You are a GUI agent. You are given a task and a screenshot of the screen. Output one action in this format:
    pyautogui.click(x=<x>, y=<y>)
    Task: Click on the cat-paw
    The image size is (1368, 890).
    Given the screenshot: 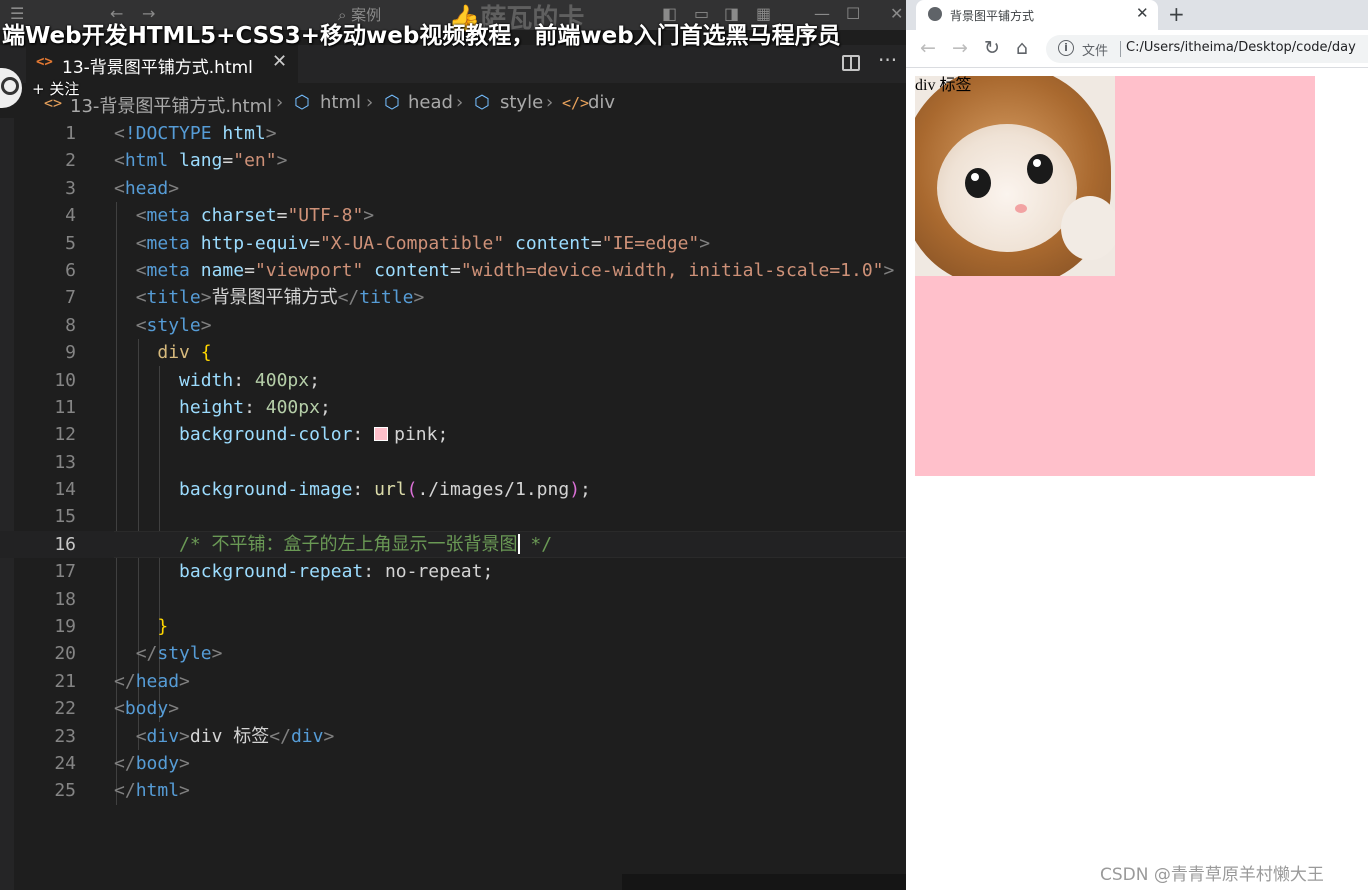 What is the action you would take?
    pyautogui.click(x=1088, y=228)
    